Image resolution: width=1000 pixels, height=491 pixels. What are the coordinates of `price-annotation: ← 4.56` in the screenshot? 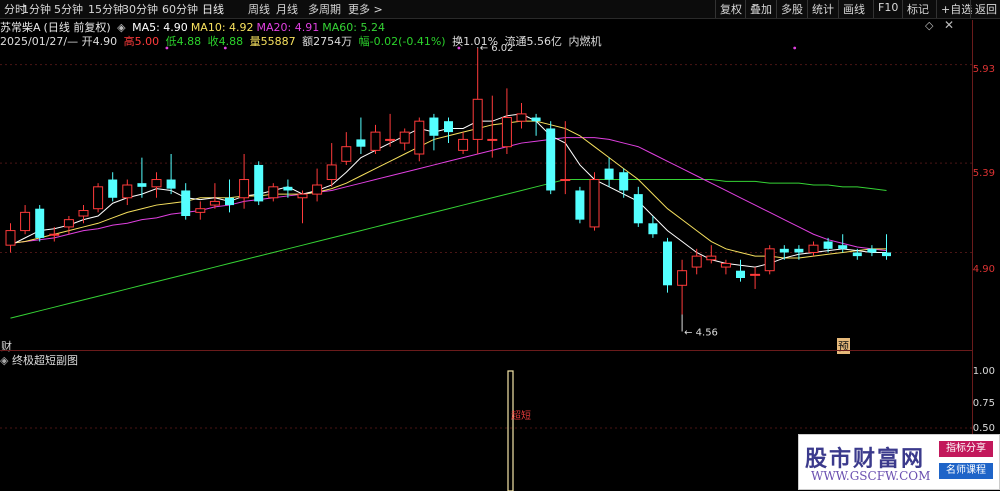 It's located at (701, 332).